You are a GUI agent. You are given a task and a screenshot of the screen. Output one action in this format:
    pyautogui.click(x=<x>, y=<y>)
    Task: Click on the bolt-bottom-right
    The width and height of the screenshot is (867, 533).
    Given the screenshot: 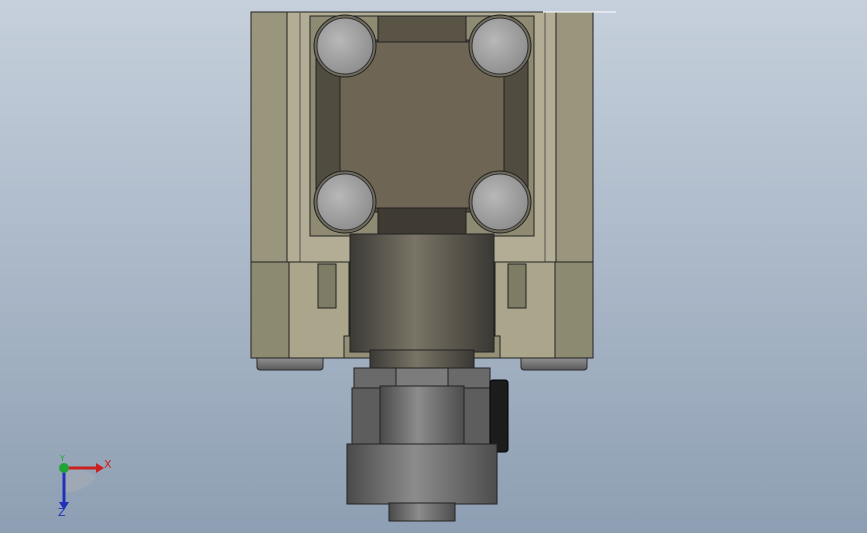 What is the action you would take?
    pyautogui.click(x=500, y=202)
    